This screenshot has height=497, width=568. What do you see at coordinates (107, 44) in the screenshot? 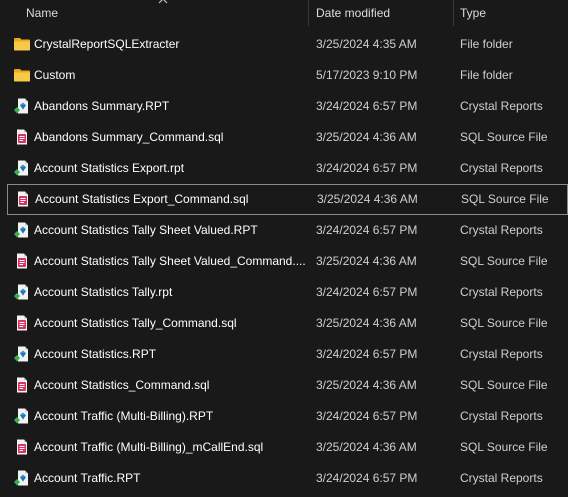
I see `file-name: CrystalReportSQLExtracter` at bounding box center [107, 44].